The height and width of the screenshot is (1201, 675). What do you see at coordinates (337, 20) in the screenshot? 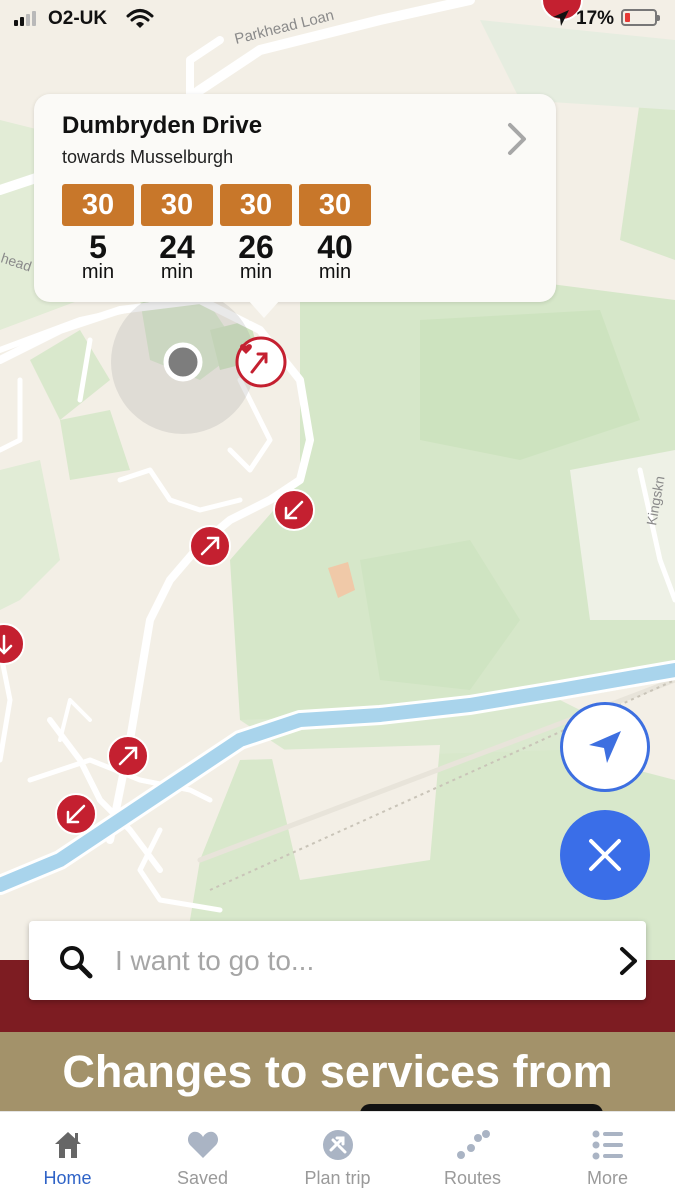
I see `status-bar: O2-UK 17%` at bounding box center [337, 20].